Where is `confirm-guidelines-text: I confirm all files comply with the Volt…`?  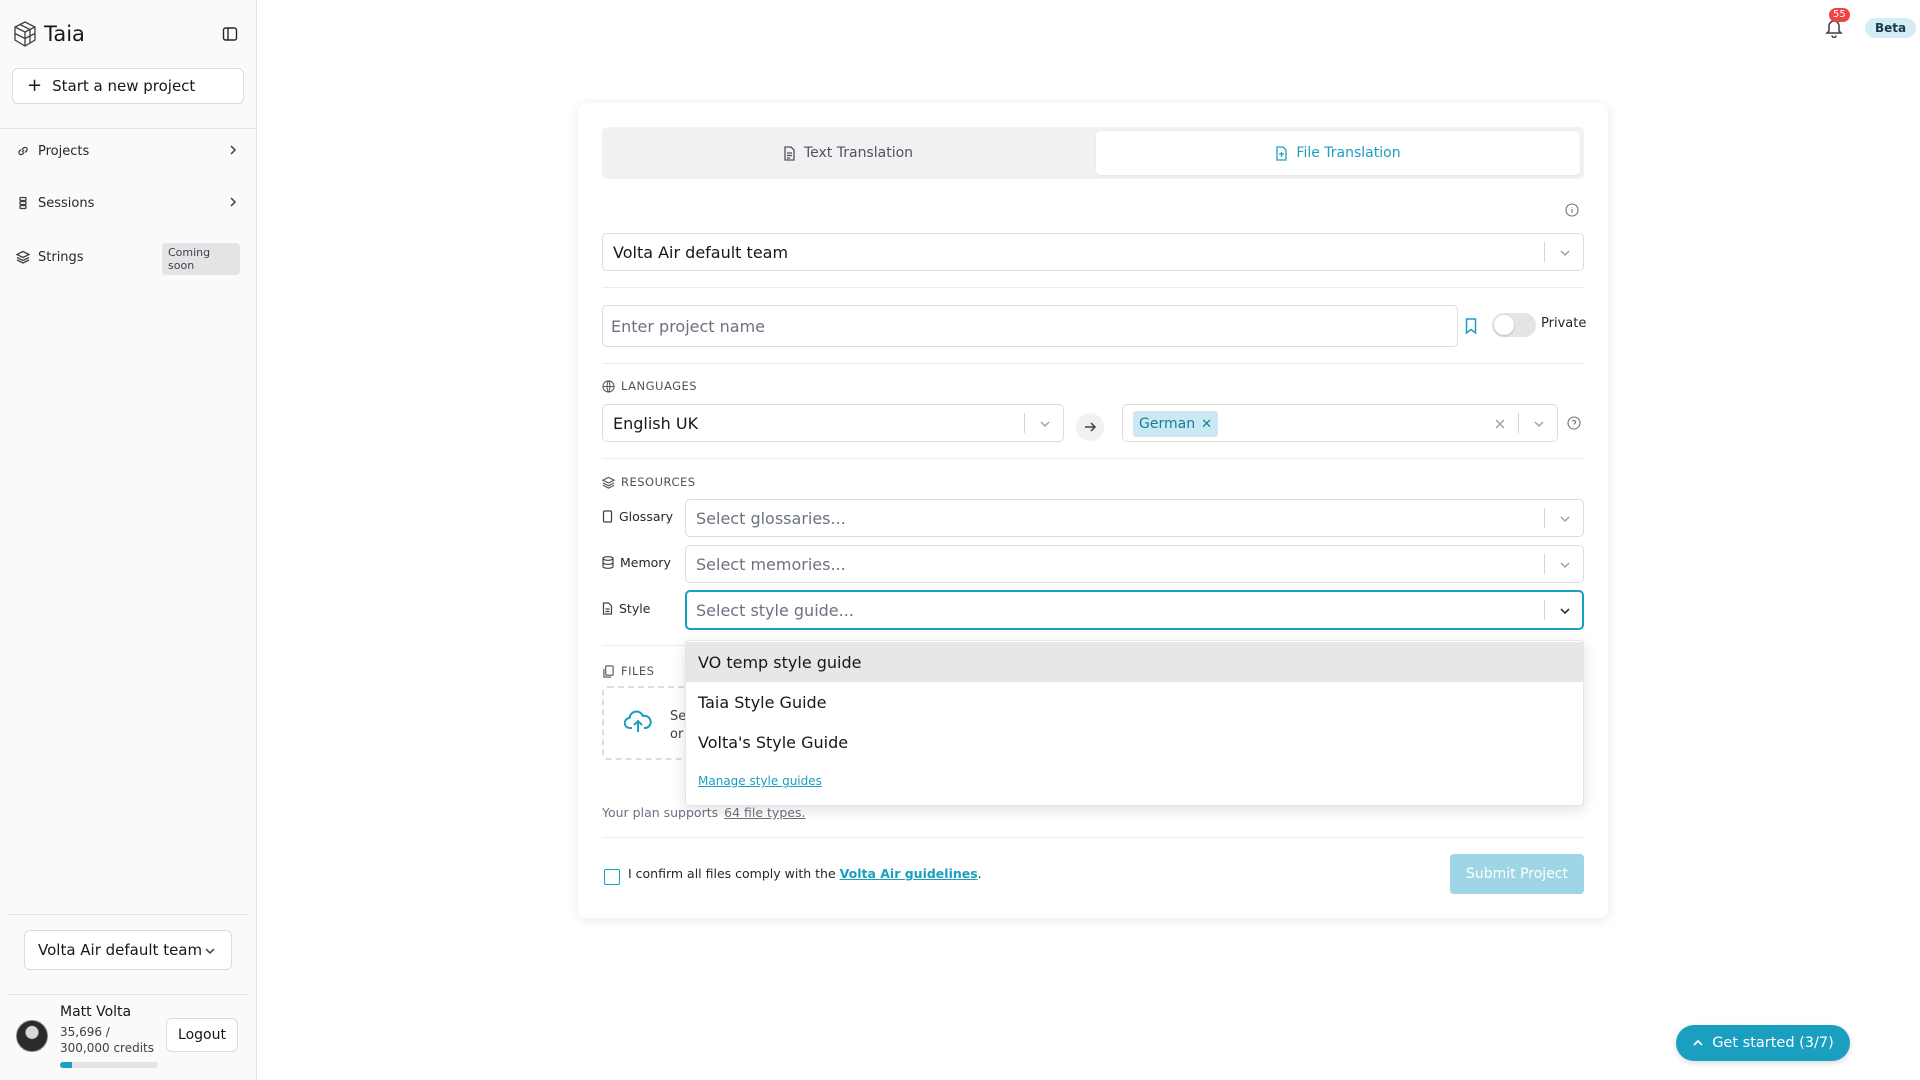
confirm-guidelines-text: I confirm all files comply with the Volt… is located at coordinates (805, 873).